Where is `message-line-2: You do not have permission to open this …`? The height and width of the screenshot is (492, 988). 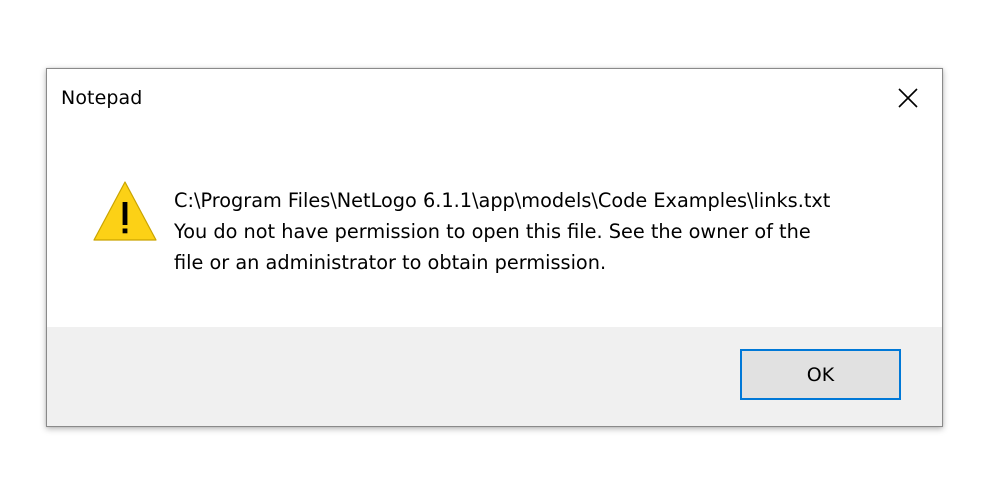
message-line-2: You do not have permission to open this … is located at coordinates (492, 231).